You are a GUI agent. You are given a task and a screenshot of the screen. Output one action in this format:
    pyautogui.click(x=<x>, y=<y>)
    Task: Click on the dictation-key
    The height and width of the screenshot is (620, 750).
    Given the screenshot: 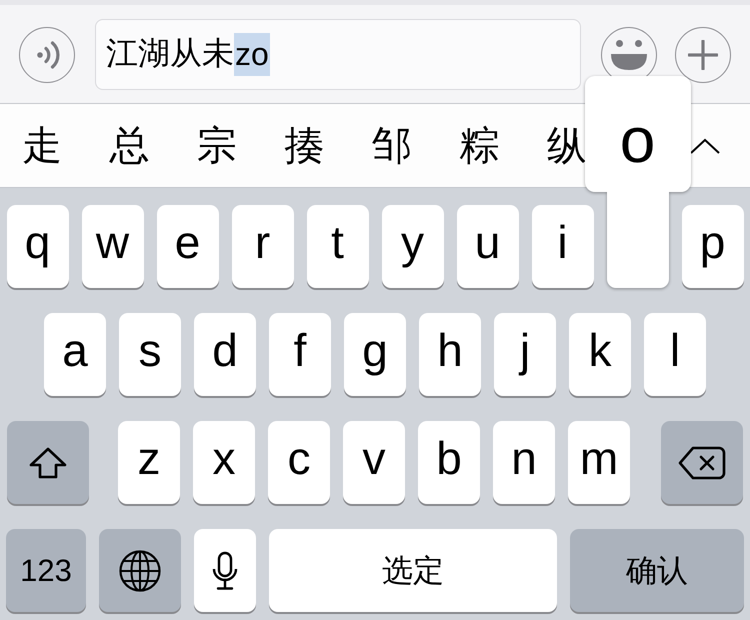 What is the action you would take?
    pyautogui.click(x=225, y=570)
    